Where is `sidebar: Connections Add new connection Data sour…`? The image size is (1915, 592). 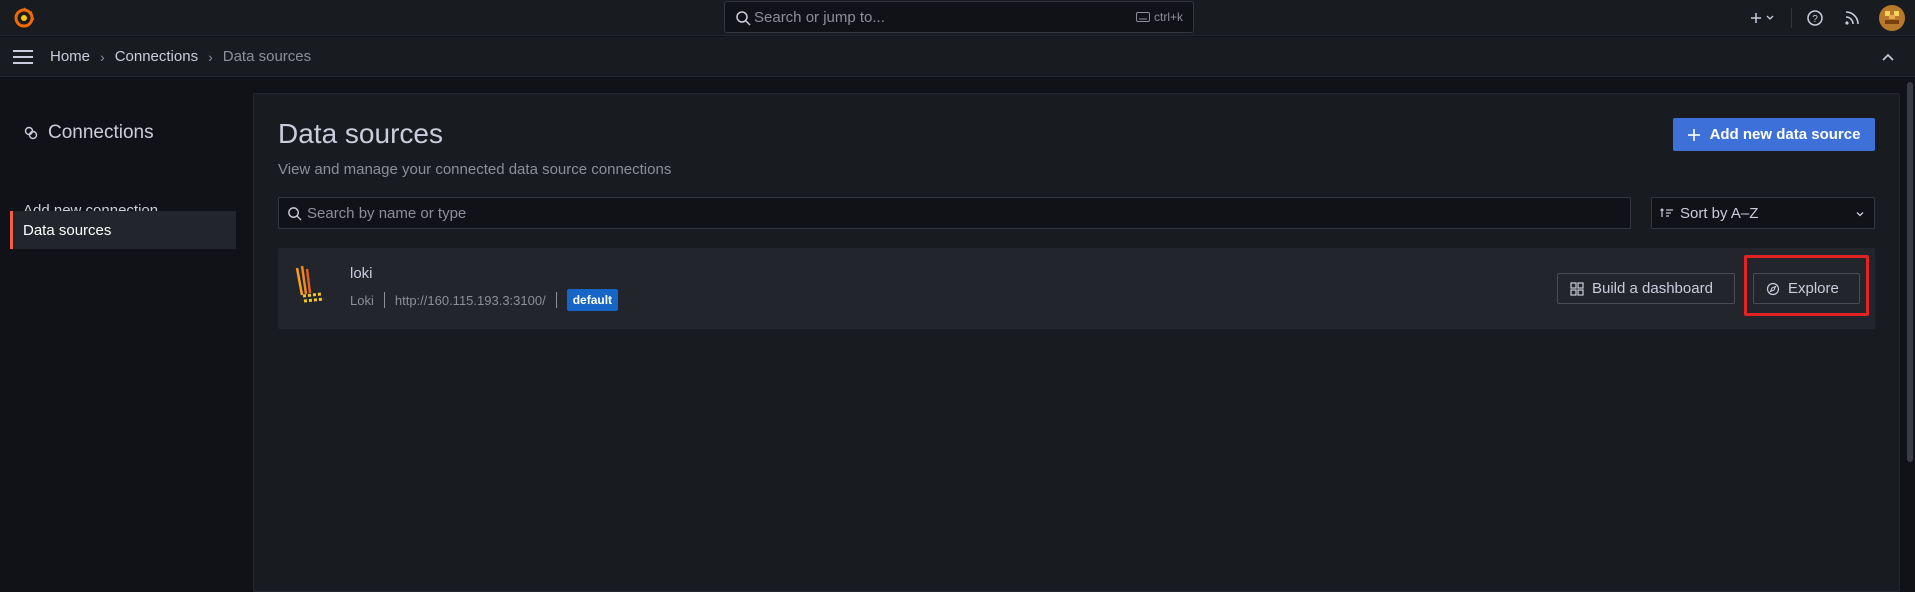
sidebar: Connections Add new connection Data sour… is located at coordinates (126, 335).